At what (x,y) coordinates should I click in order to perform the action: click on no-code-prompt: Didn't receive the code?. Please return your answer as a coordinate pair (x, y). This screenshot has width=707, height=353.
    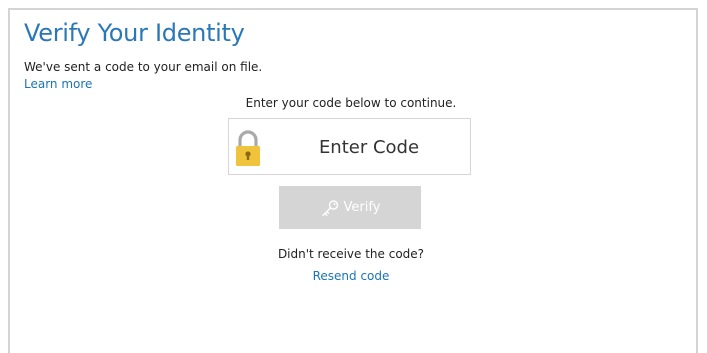
    Looking at the image, I should click on (351, 254).